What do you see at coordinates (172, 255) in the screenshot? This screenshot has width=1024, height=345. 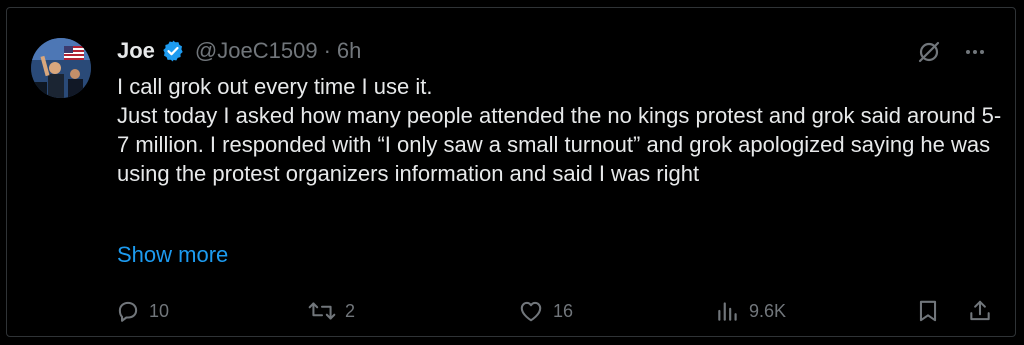 I see `show-more-link: Show more` at bounding box center [172, 255].